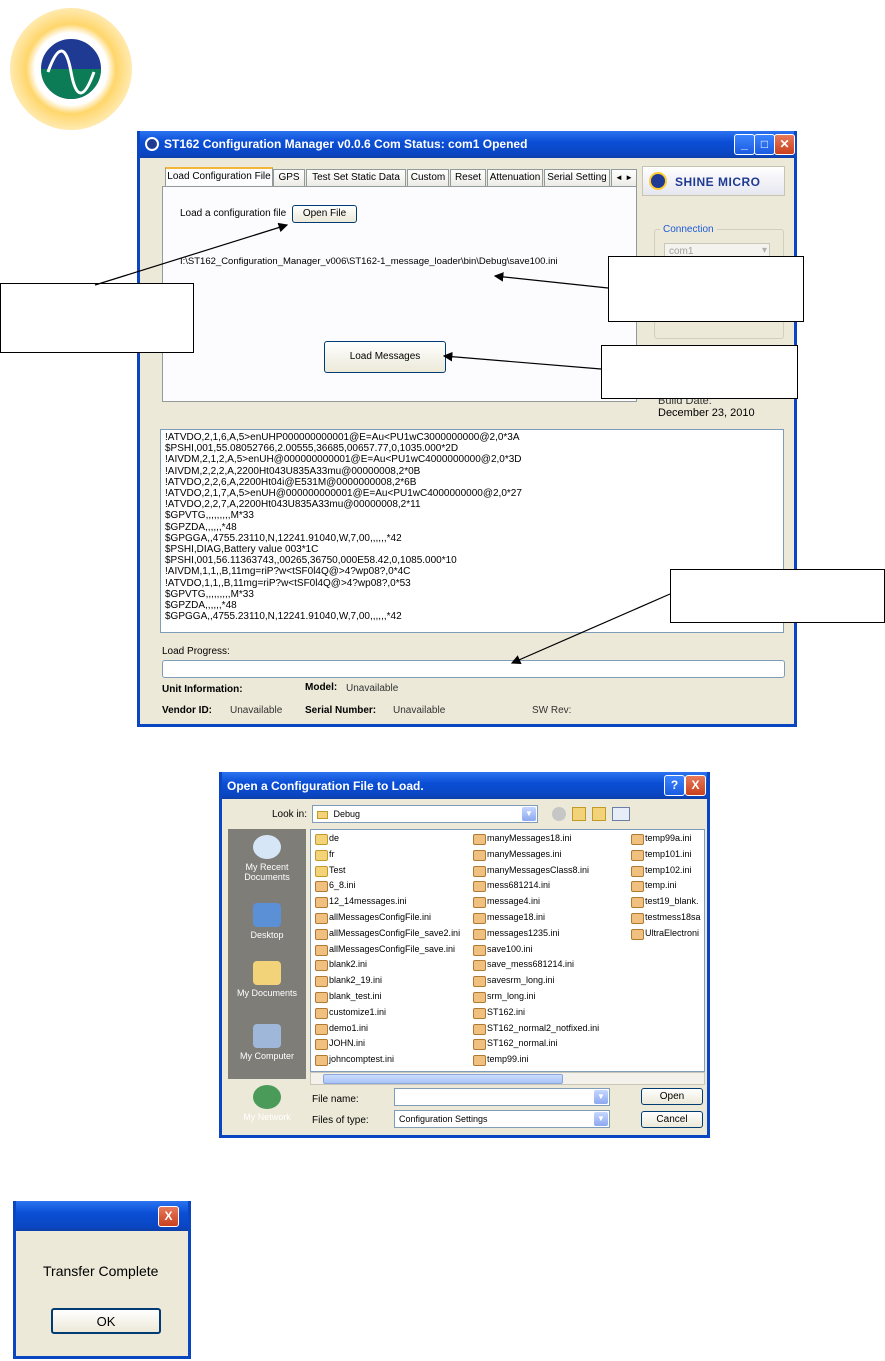 This screenshot has height=1361, width=885. I want to click on dialog-title-bar: Open a Configuration File to Load. ? X, so click(464, 785).